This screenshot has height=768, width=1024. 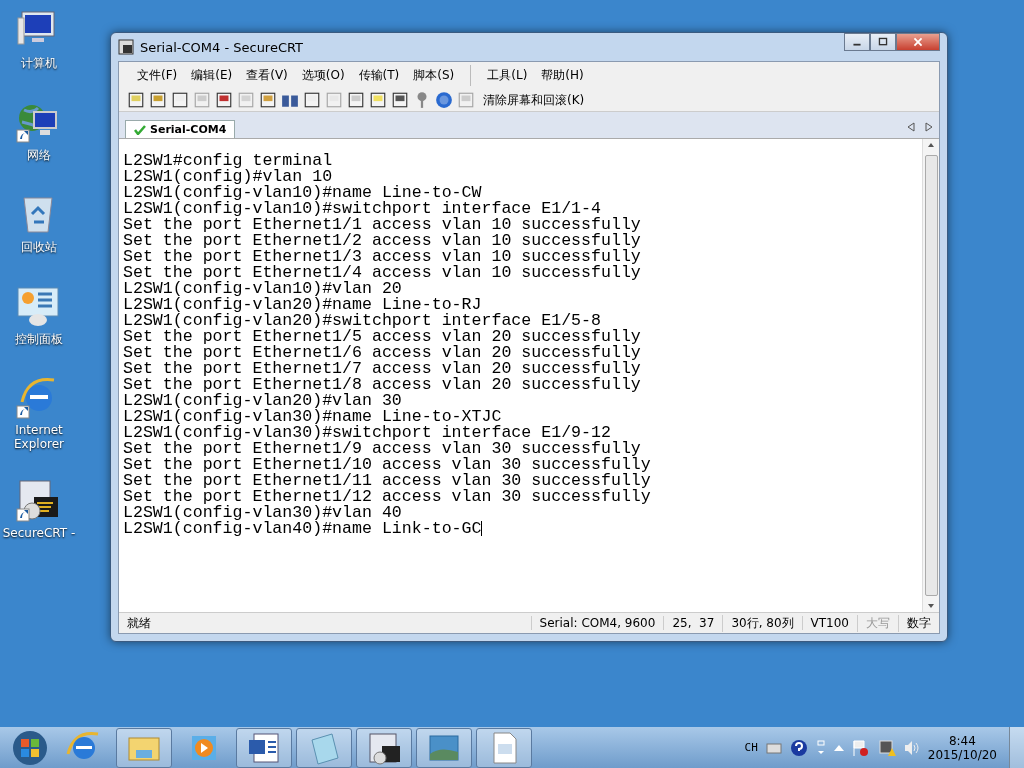 What do you see at coordinates (362, 209) in the screenshot?
I see `terminal-line: L2SW1(config-vlan10)#switchport interface E1/1-4` at bounding box center [362, 209].